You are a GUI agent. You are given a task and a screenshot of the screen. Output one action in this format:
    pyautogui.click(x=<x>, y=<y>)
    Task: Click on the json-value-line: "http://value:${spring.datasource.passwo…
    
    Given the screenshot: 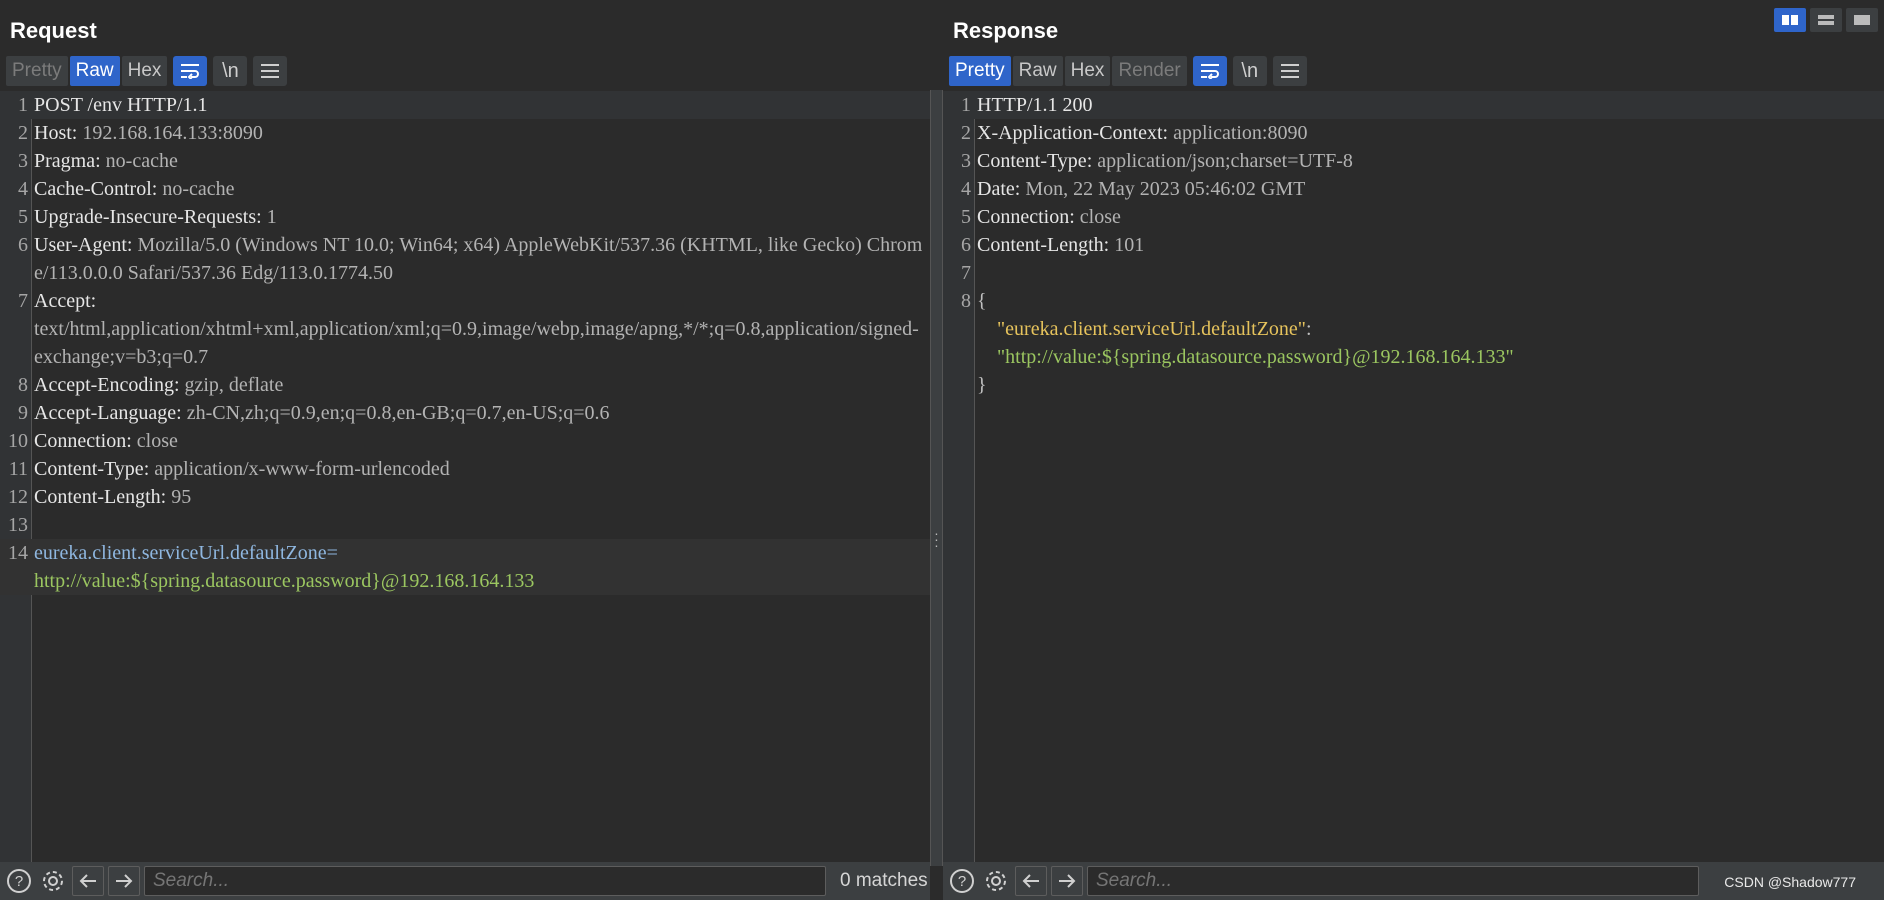 What is the action you would take?
    pyautogui.click(x=1413, y=357)
    